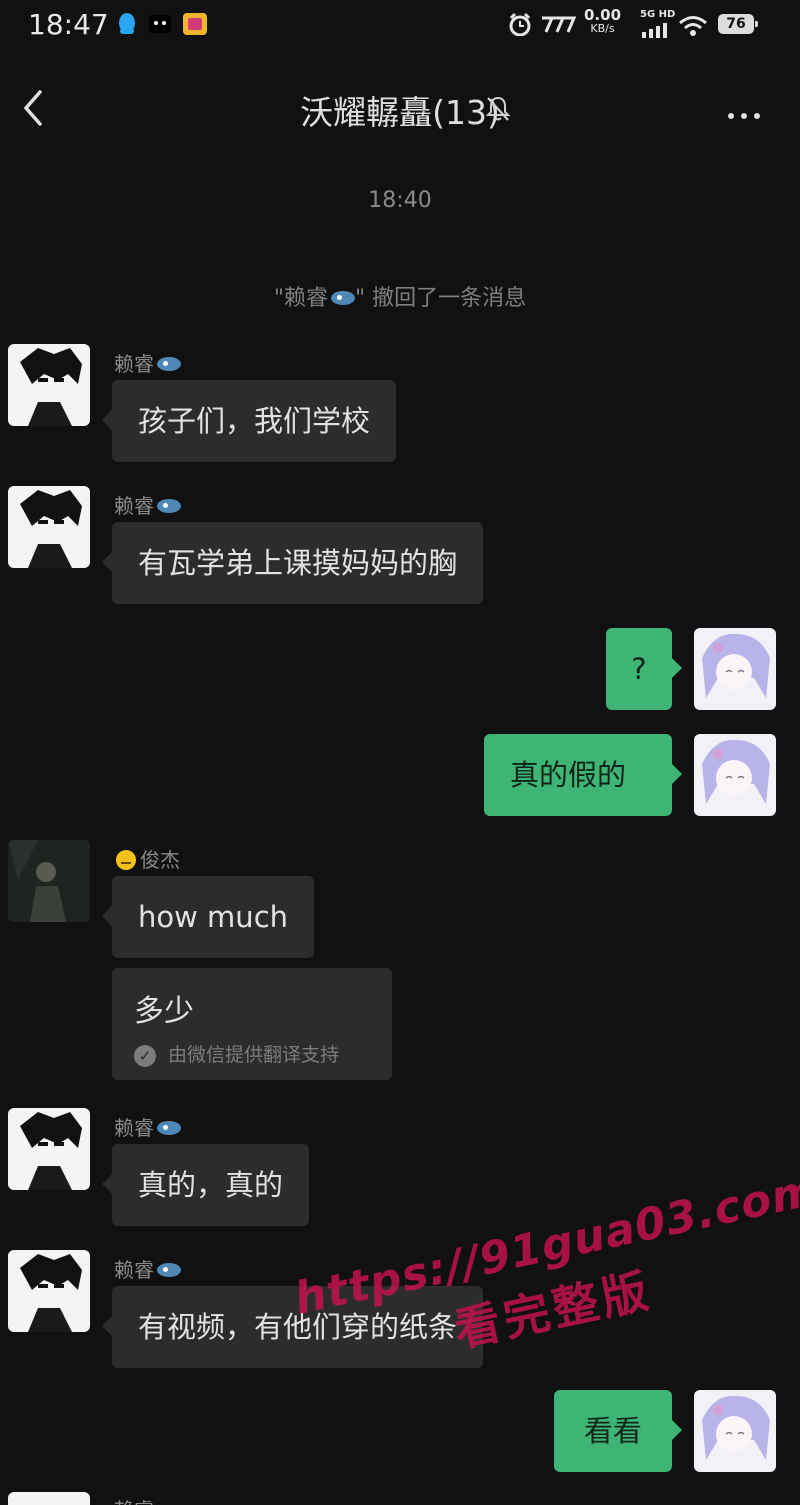 The height and width of the screenshot is (1505, 800). What do you see at coordinates (126, 860) in the screenshot?
I see `neutral-face-emoji-icon` at bounding box center [126, 860].